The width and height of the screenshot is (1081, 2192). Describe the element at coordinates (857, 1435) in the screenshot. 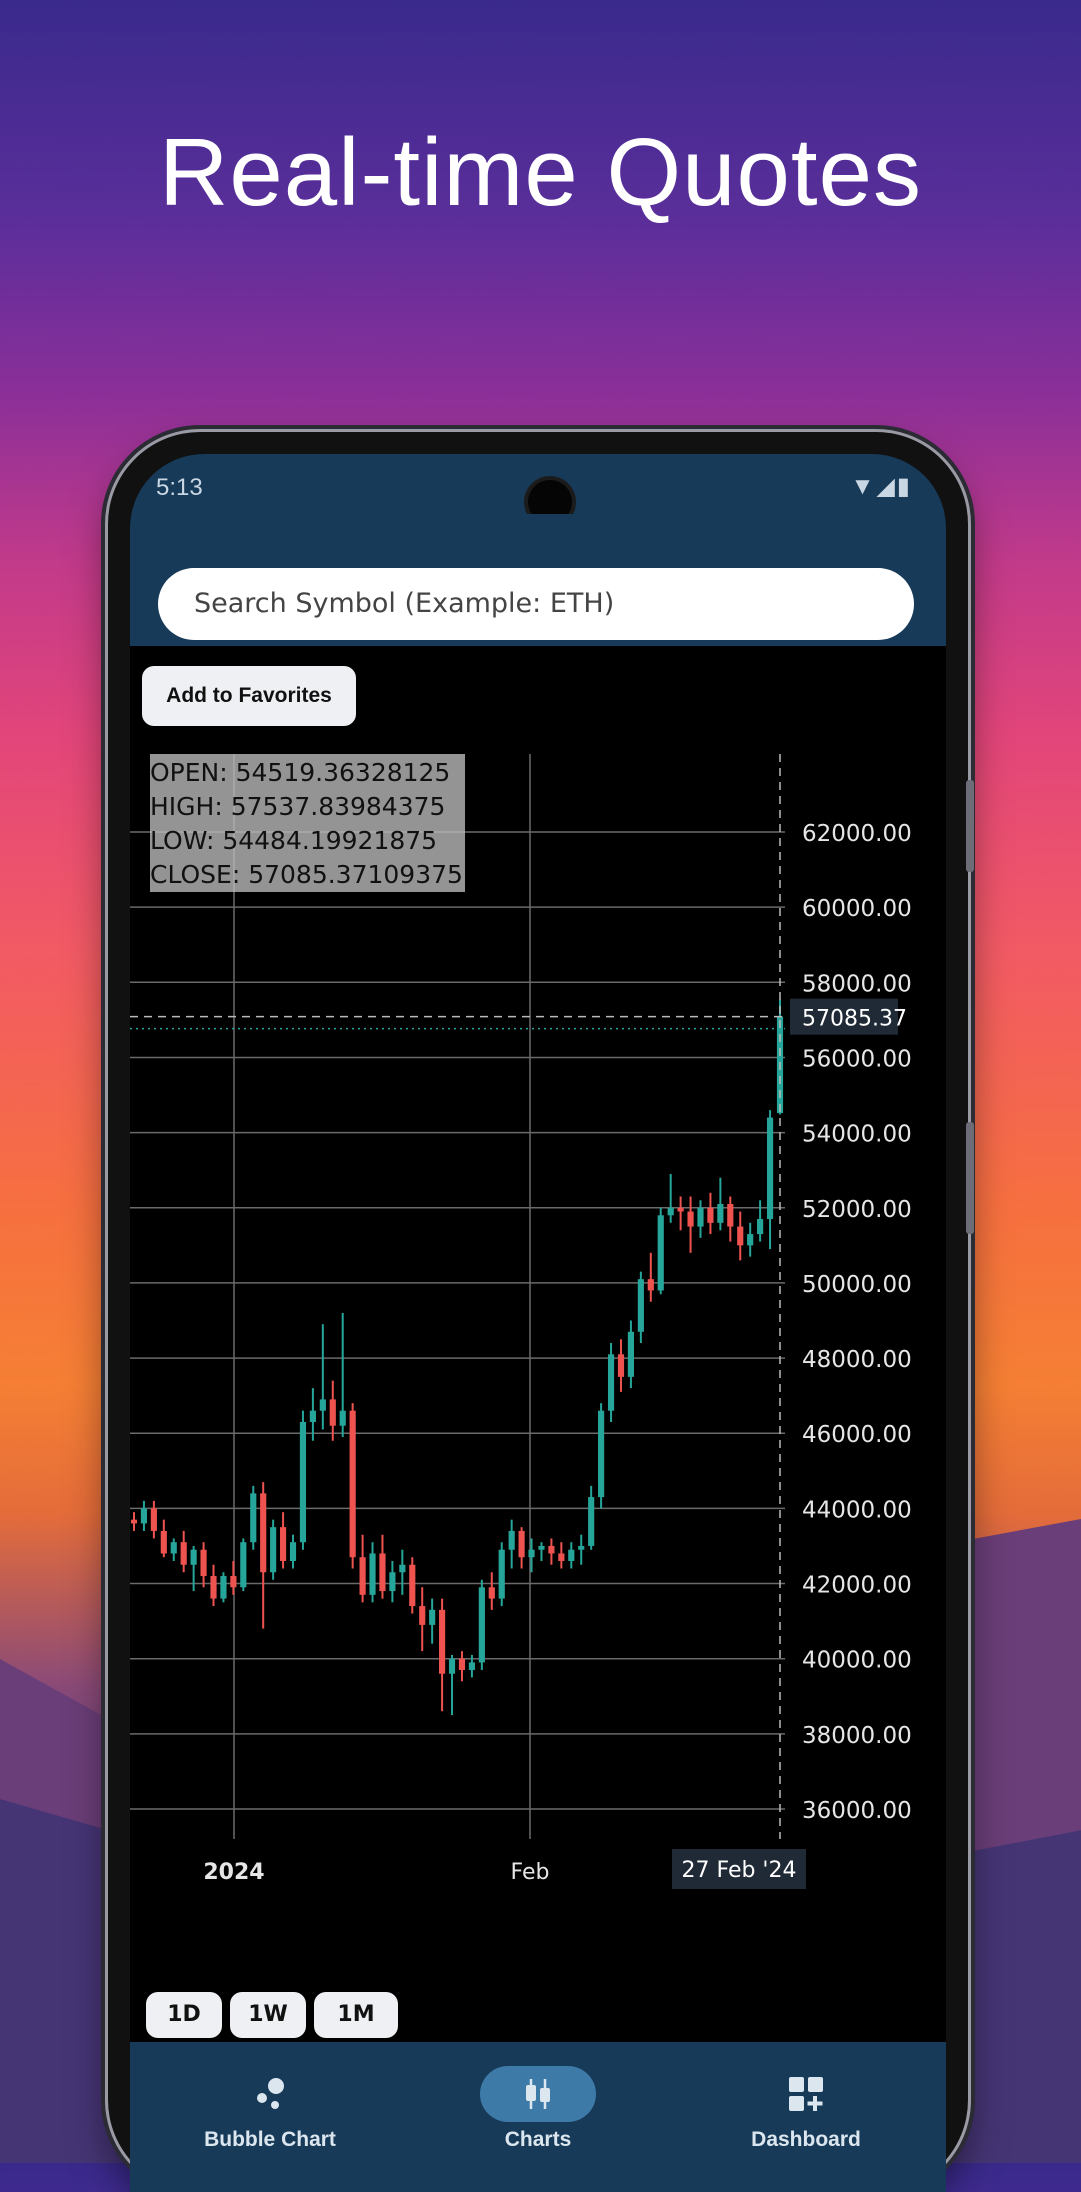

I see `y-tick-label: 46000.00` at that location.